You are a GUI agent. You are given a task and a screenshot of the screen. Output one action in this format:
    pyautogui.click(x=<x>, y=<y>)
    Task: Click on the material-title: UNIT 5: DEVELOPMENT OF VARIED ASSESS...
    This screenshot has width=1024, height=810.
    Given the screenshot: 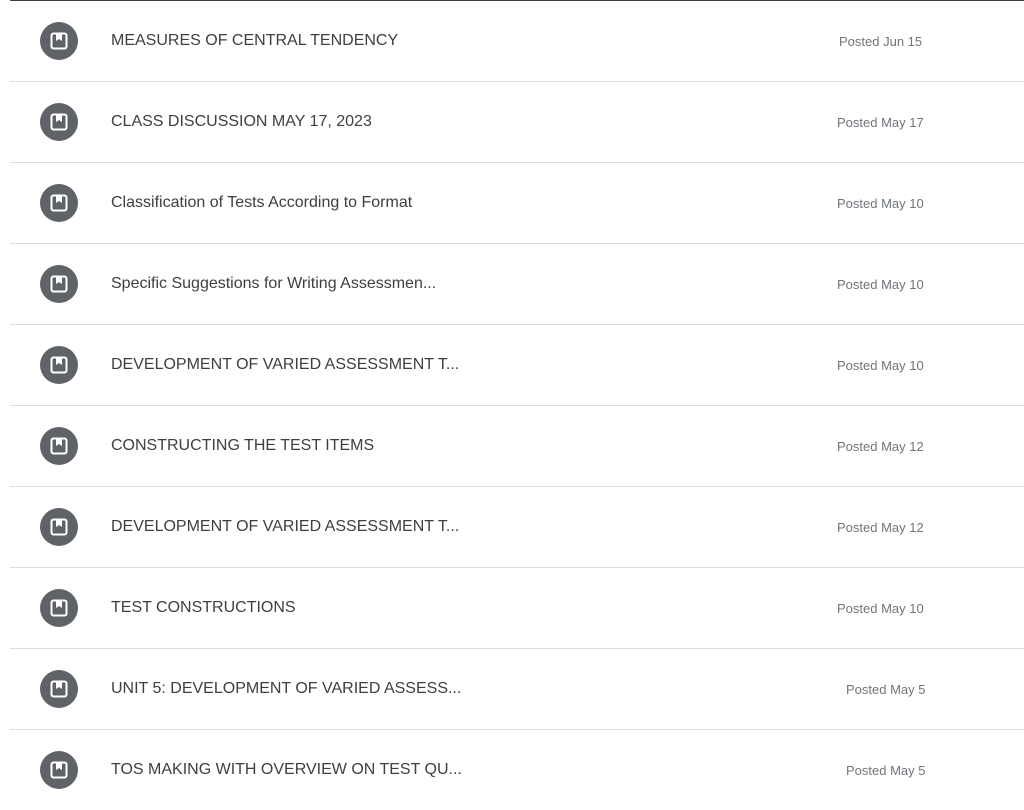 What is the action you would take?
    pyautogui.click(x=286, y=688)
    